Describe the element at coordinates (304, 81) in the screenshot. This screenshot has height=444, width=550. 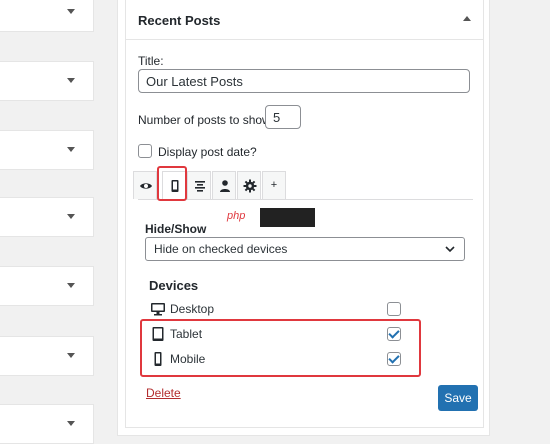
I see `title-input` at that location.